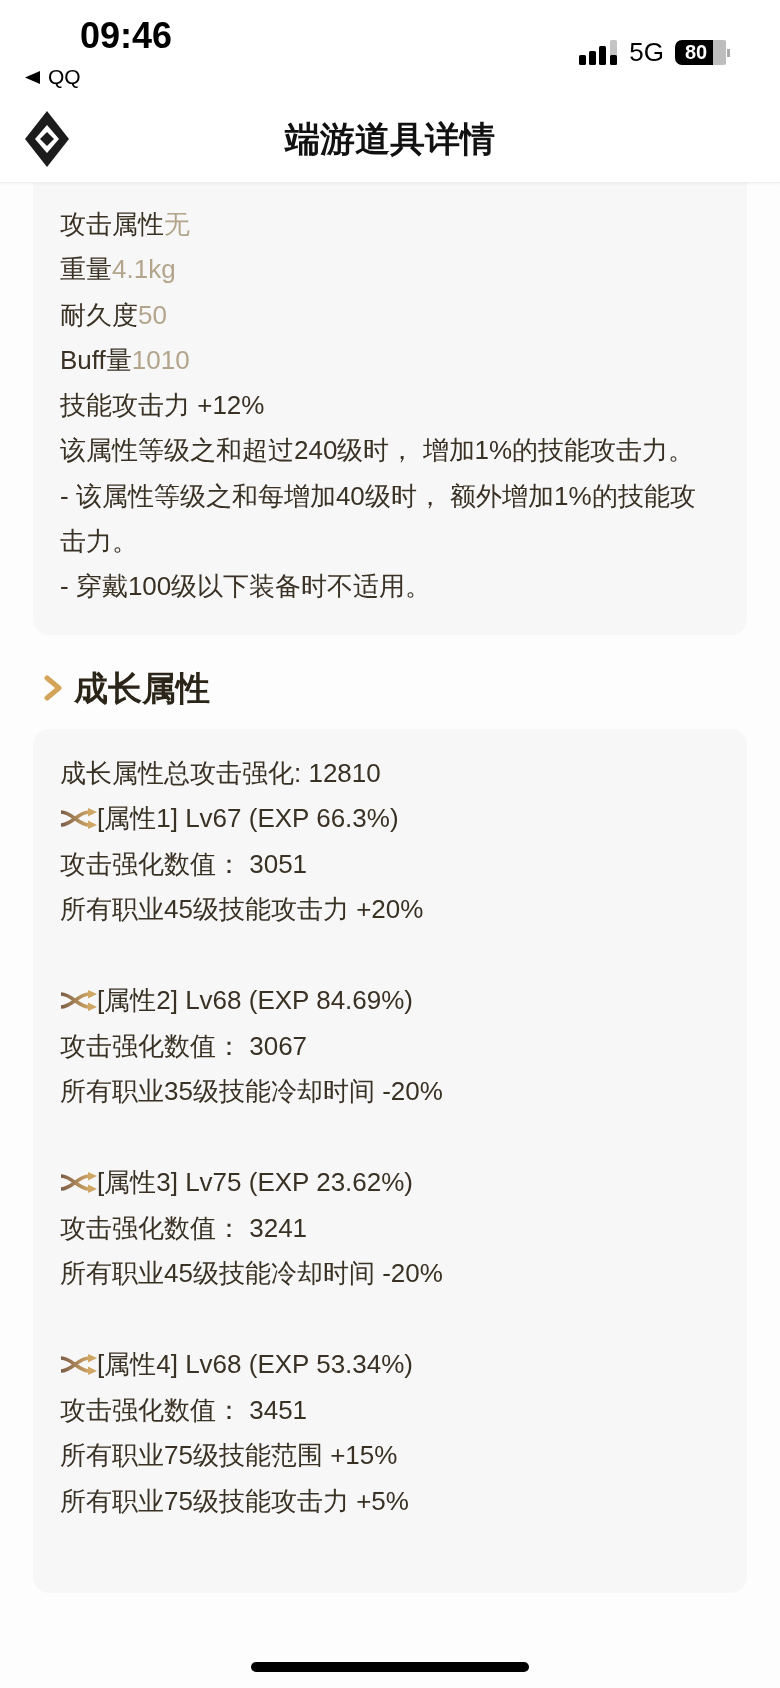 This screenshot has width=780, height=1688. Describe the element at coordinates (229, 1456) in the screenshot. I see `property-effect: 所有职业75级技能范围 +15%` at that location.